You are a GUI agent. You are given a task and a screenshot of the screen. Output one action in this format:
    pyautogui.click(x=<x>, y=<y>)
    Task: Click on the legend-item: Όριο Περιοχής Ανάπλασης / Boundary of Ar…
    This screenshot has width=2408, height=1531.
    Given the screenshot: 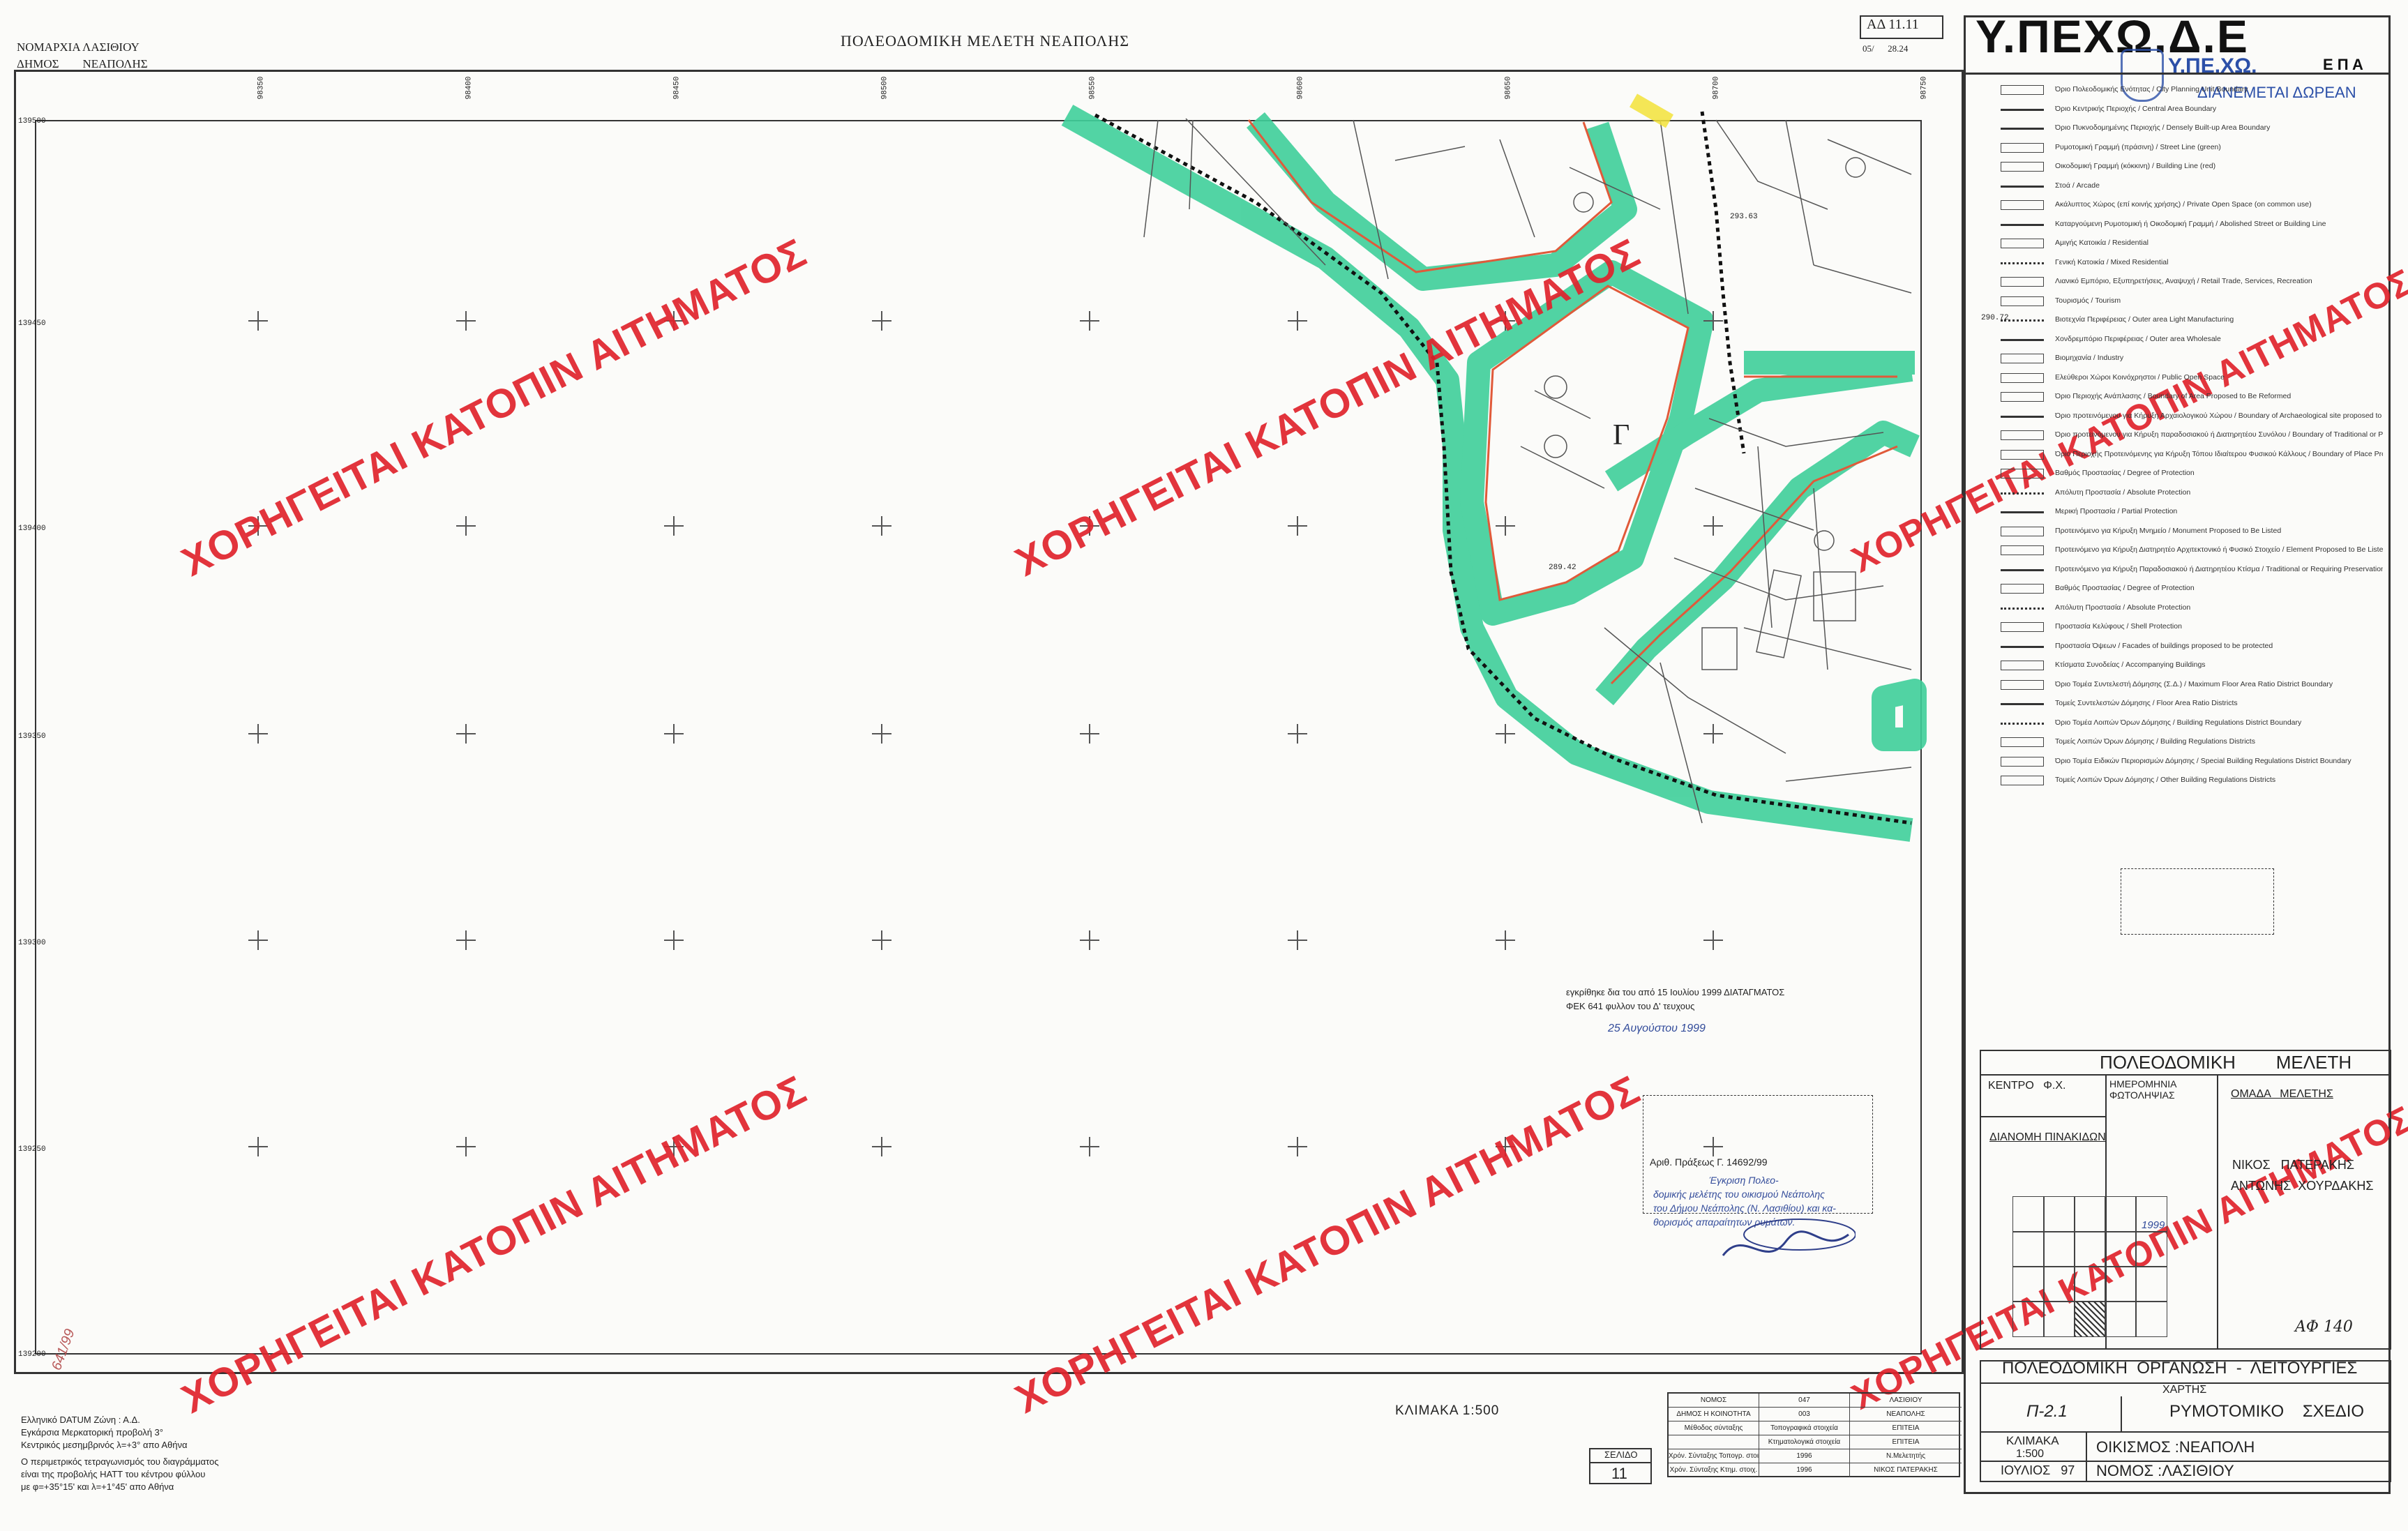 What is the action you would take?
    pyautogui.click(x=2173, y=396)
    